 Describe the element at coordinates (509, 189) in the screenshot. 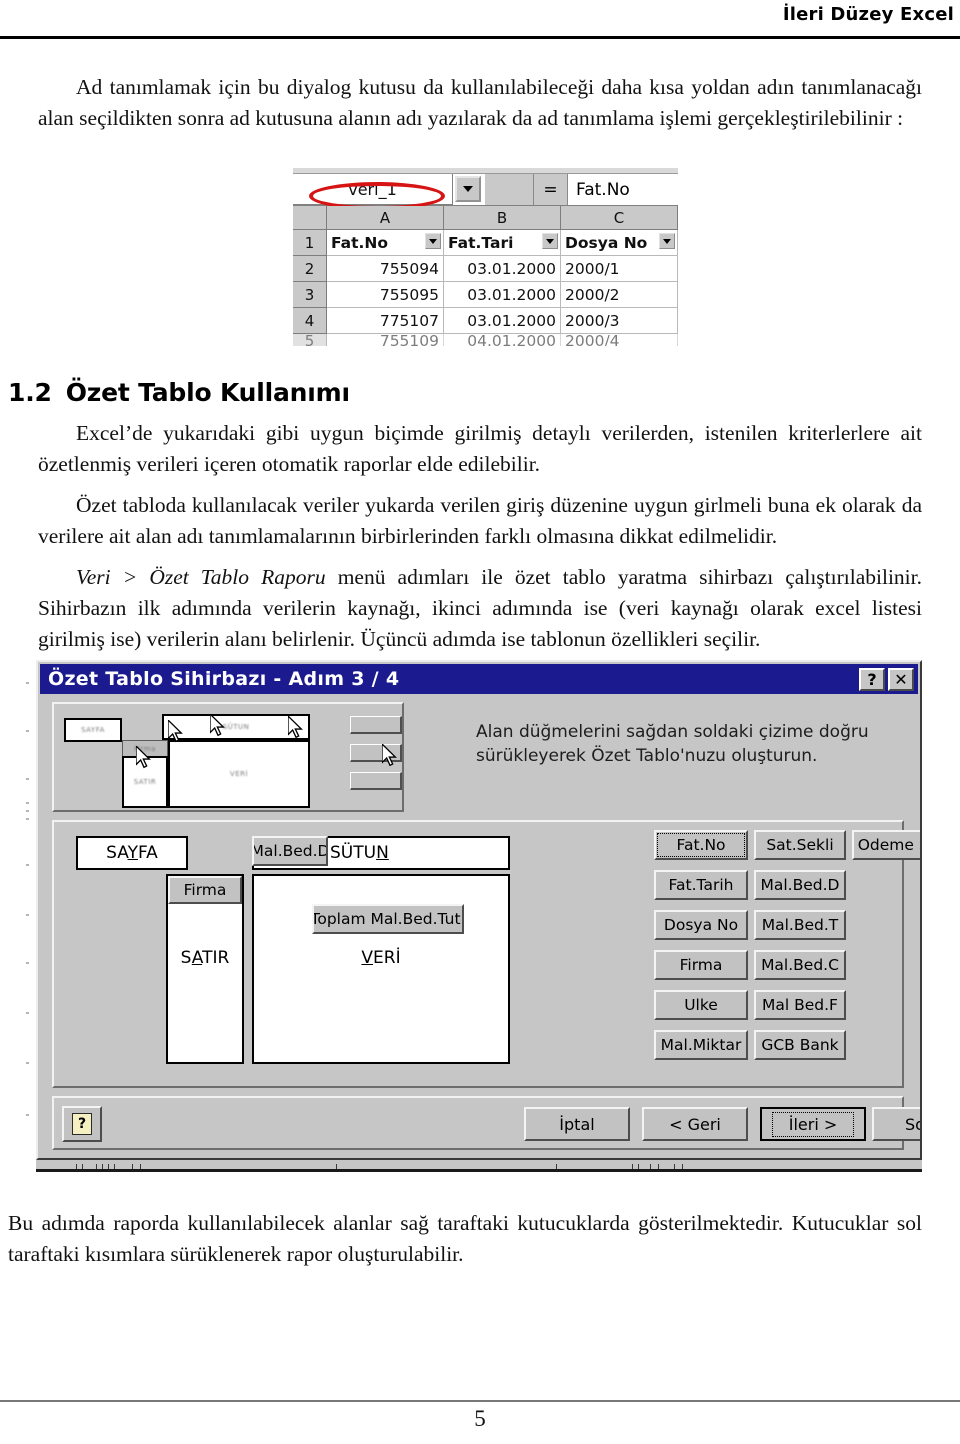

I see `formula-bar-gap` at that location.